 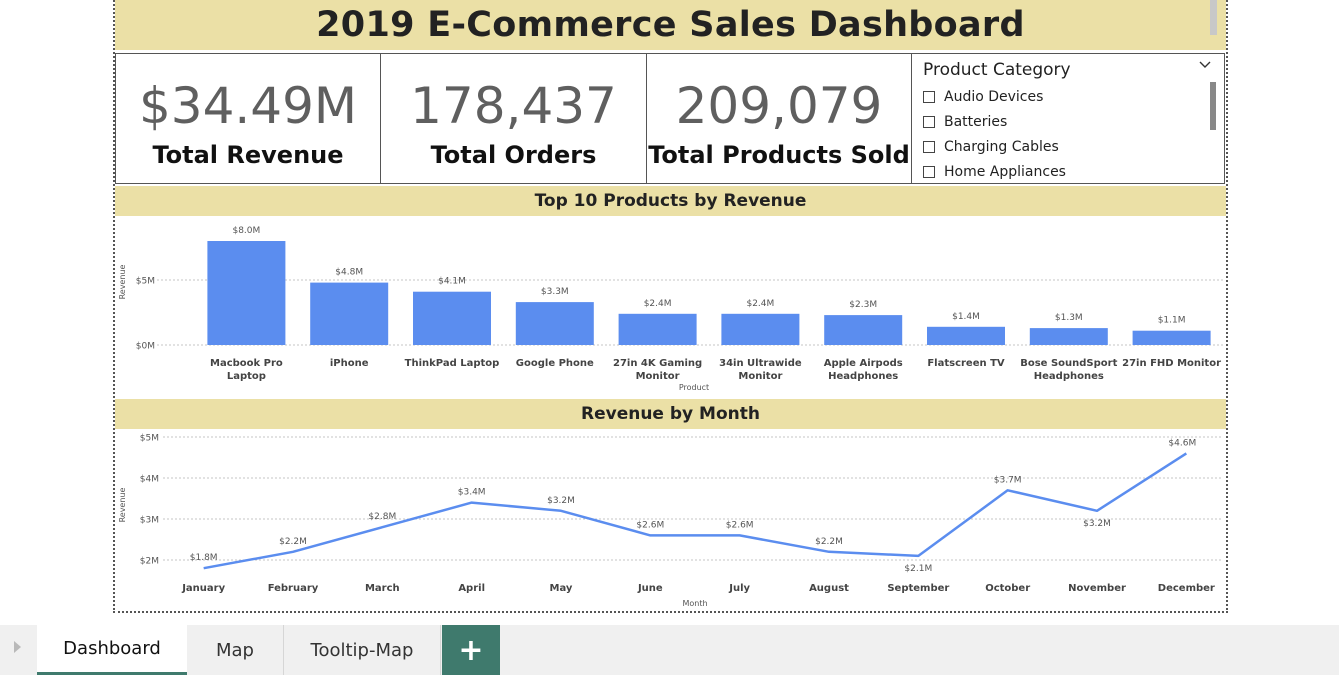 I want to click on kpi-value: 209,079, so click(x=779, y=106).